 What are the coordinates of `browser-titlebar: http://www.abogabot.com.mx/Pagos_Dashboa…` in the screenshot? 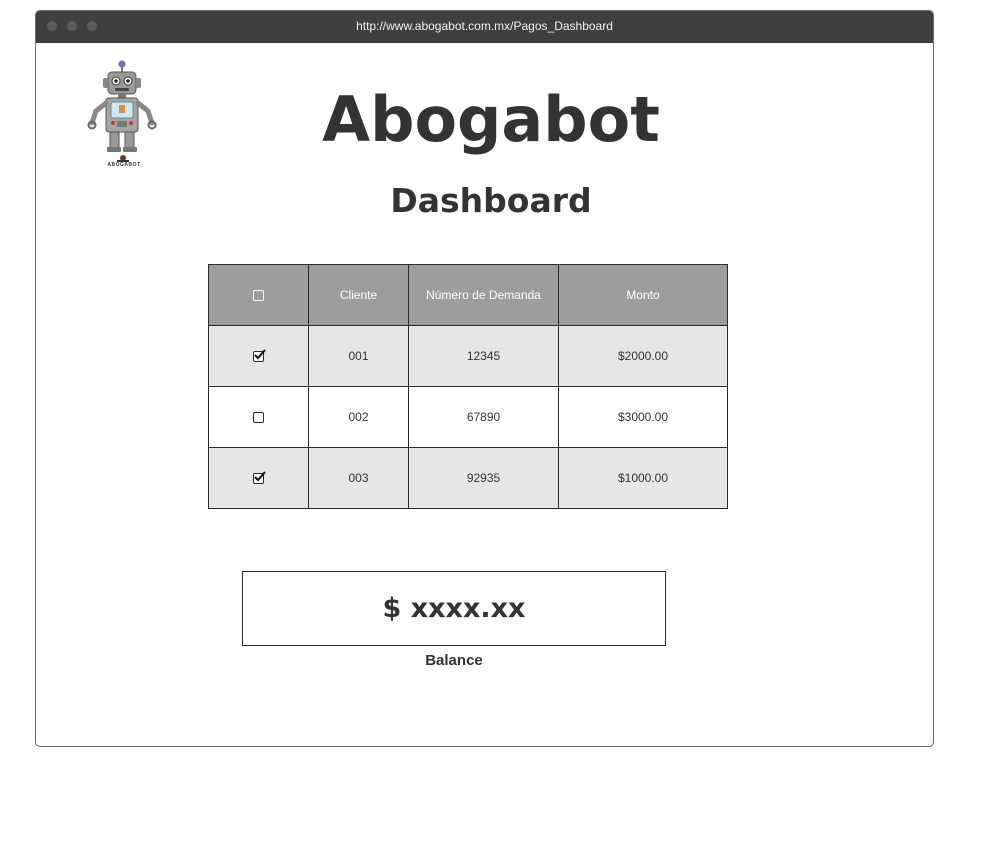 It's located at (484, 27).